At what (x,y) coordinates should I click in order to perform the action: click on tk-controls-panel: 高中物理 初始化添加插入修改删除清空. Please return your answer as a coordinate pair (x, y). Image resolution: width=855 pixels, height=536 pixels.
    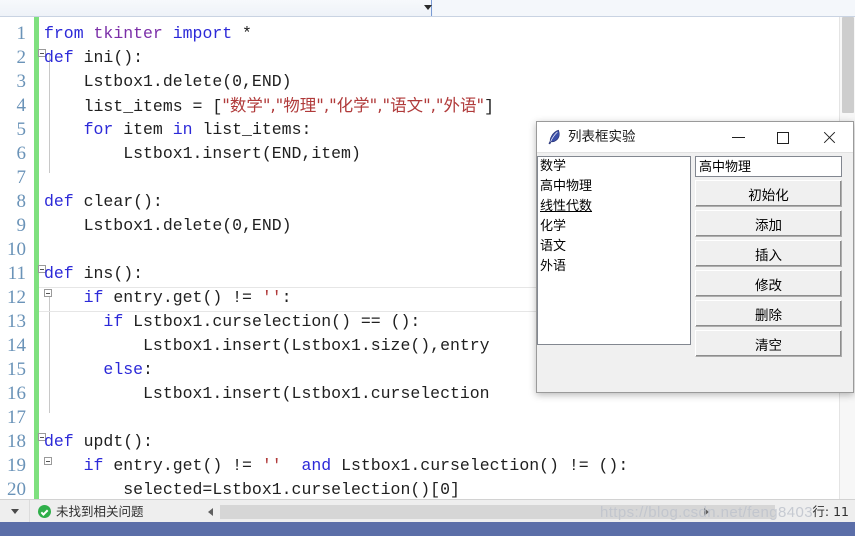
    Looking at the image, I should click on (768, 256).